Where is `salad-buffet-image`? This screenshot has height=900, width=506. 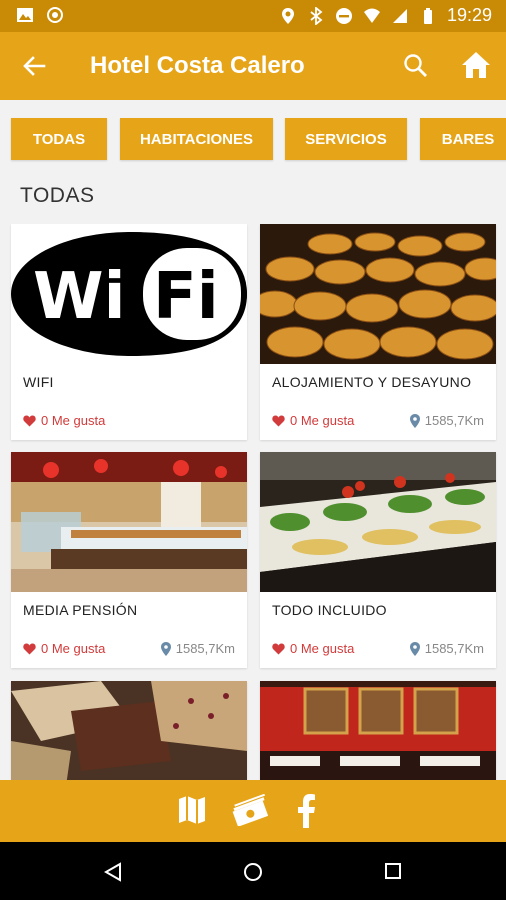 salad-buffet-image is located at coordinates (378, 522).